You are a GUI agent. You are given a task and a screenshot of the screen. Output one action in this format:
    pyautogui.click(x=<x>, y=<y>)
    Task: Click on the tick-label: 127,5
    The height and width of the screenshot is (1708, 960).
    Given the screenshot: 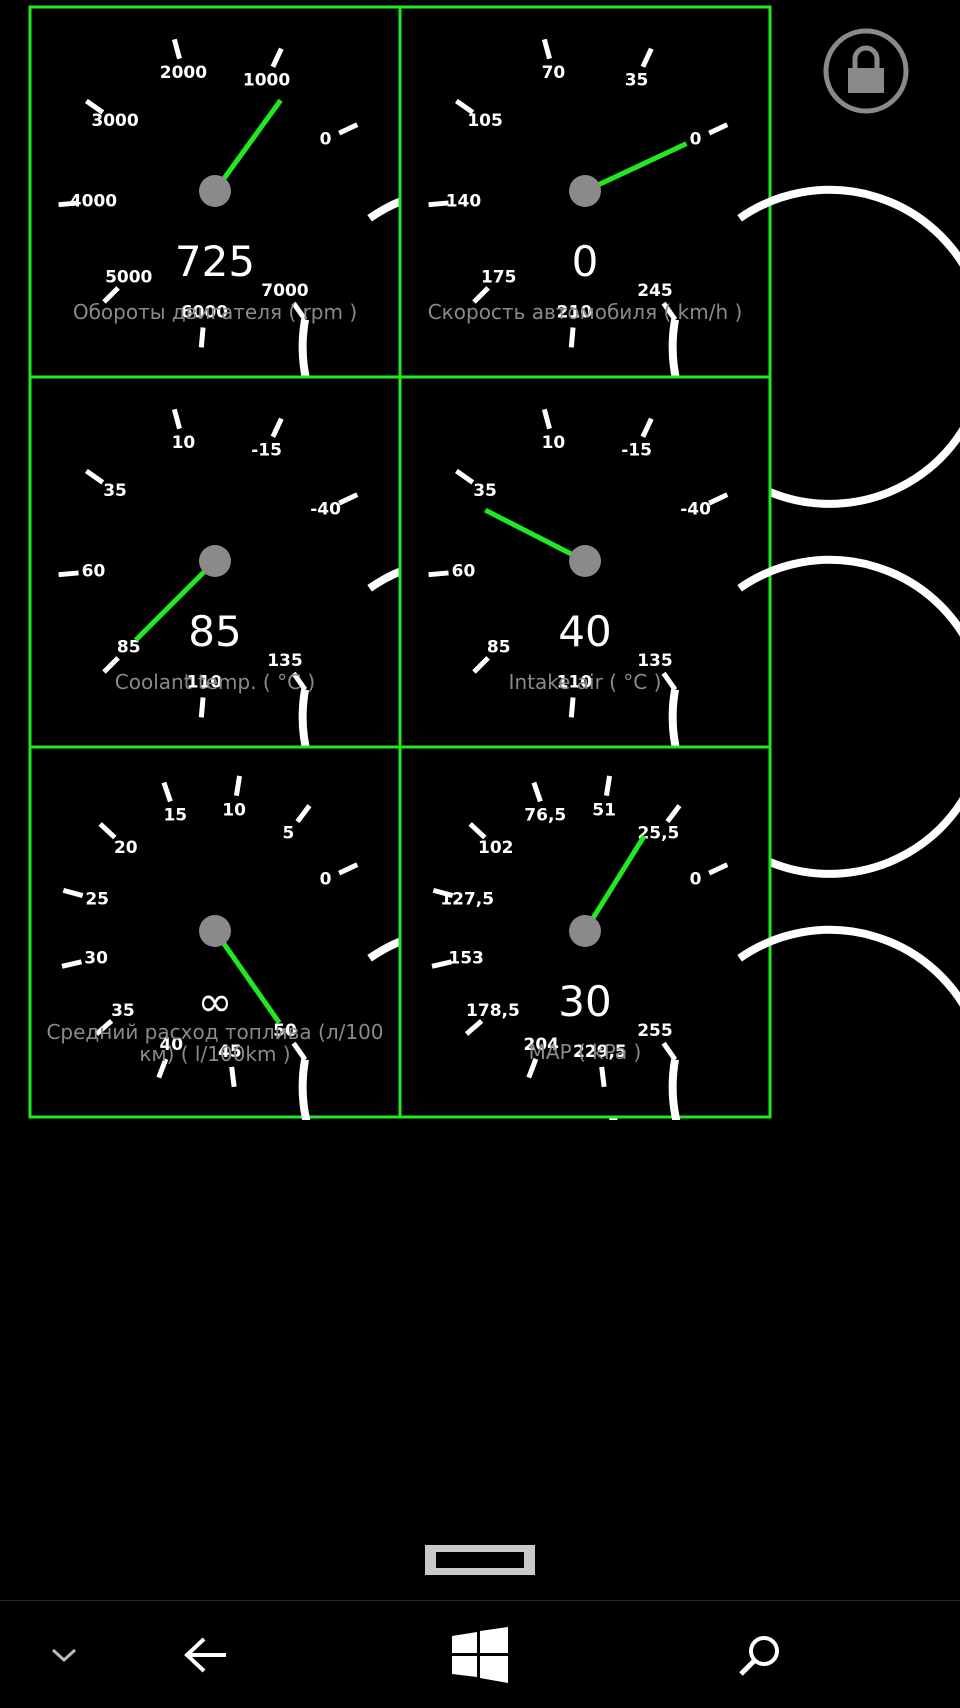 What is the action you would take?
    pyautogui.click(x=467, y=899)
    